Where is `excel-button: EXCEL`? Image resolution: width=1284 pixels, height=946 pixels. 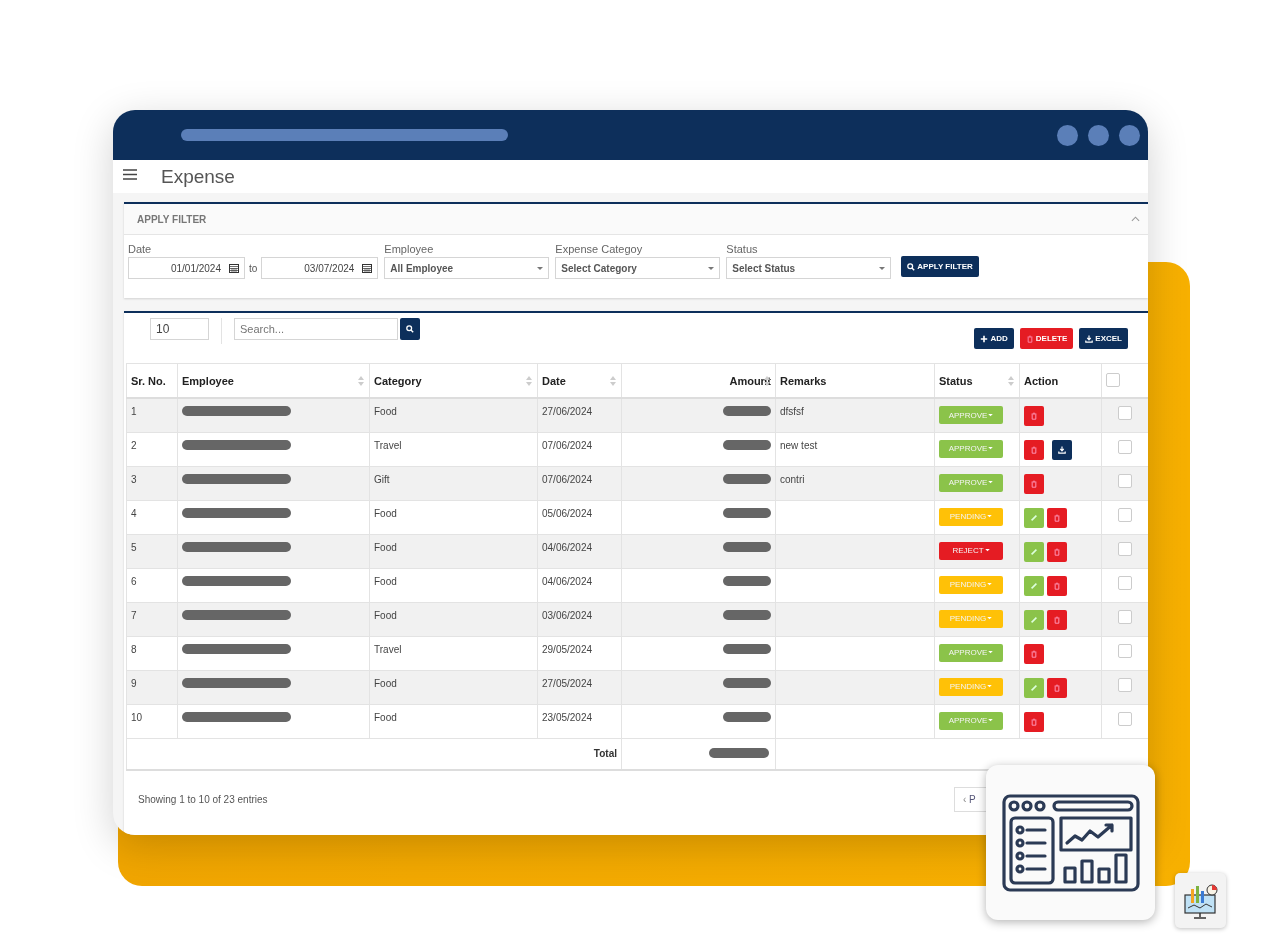
excel-button: EXCEL is located at coordinates (1103, 338).